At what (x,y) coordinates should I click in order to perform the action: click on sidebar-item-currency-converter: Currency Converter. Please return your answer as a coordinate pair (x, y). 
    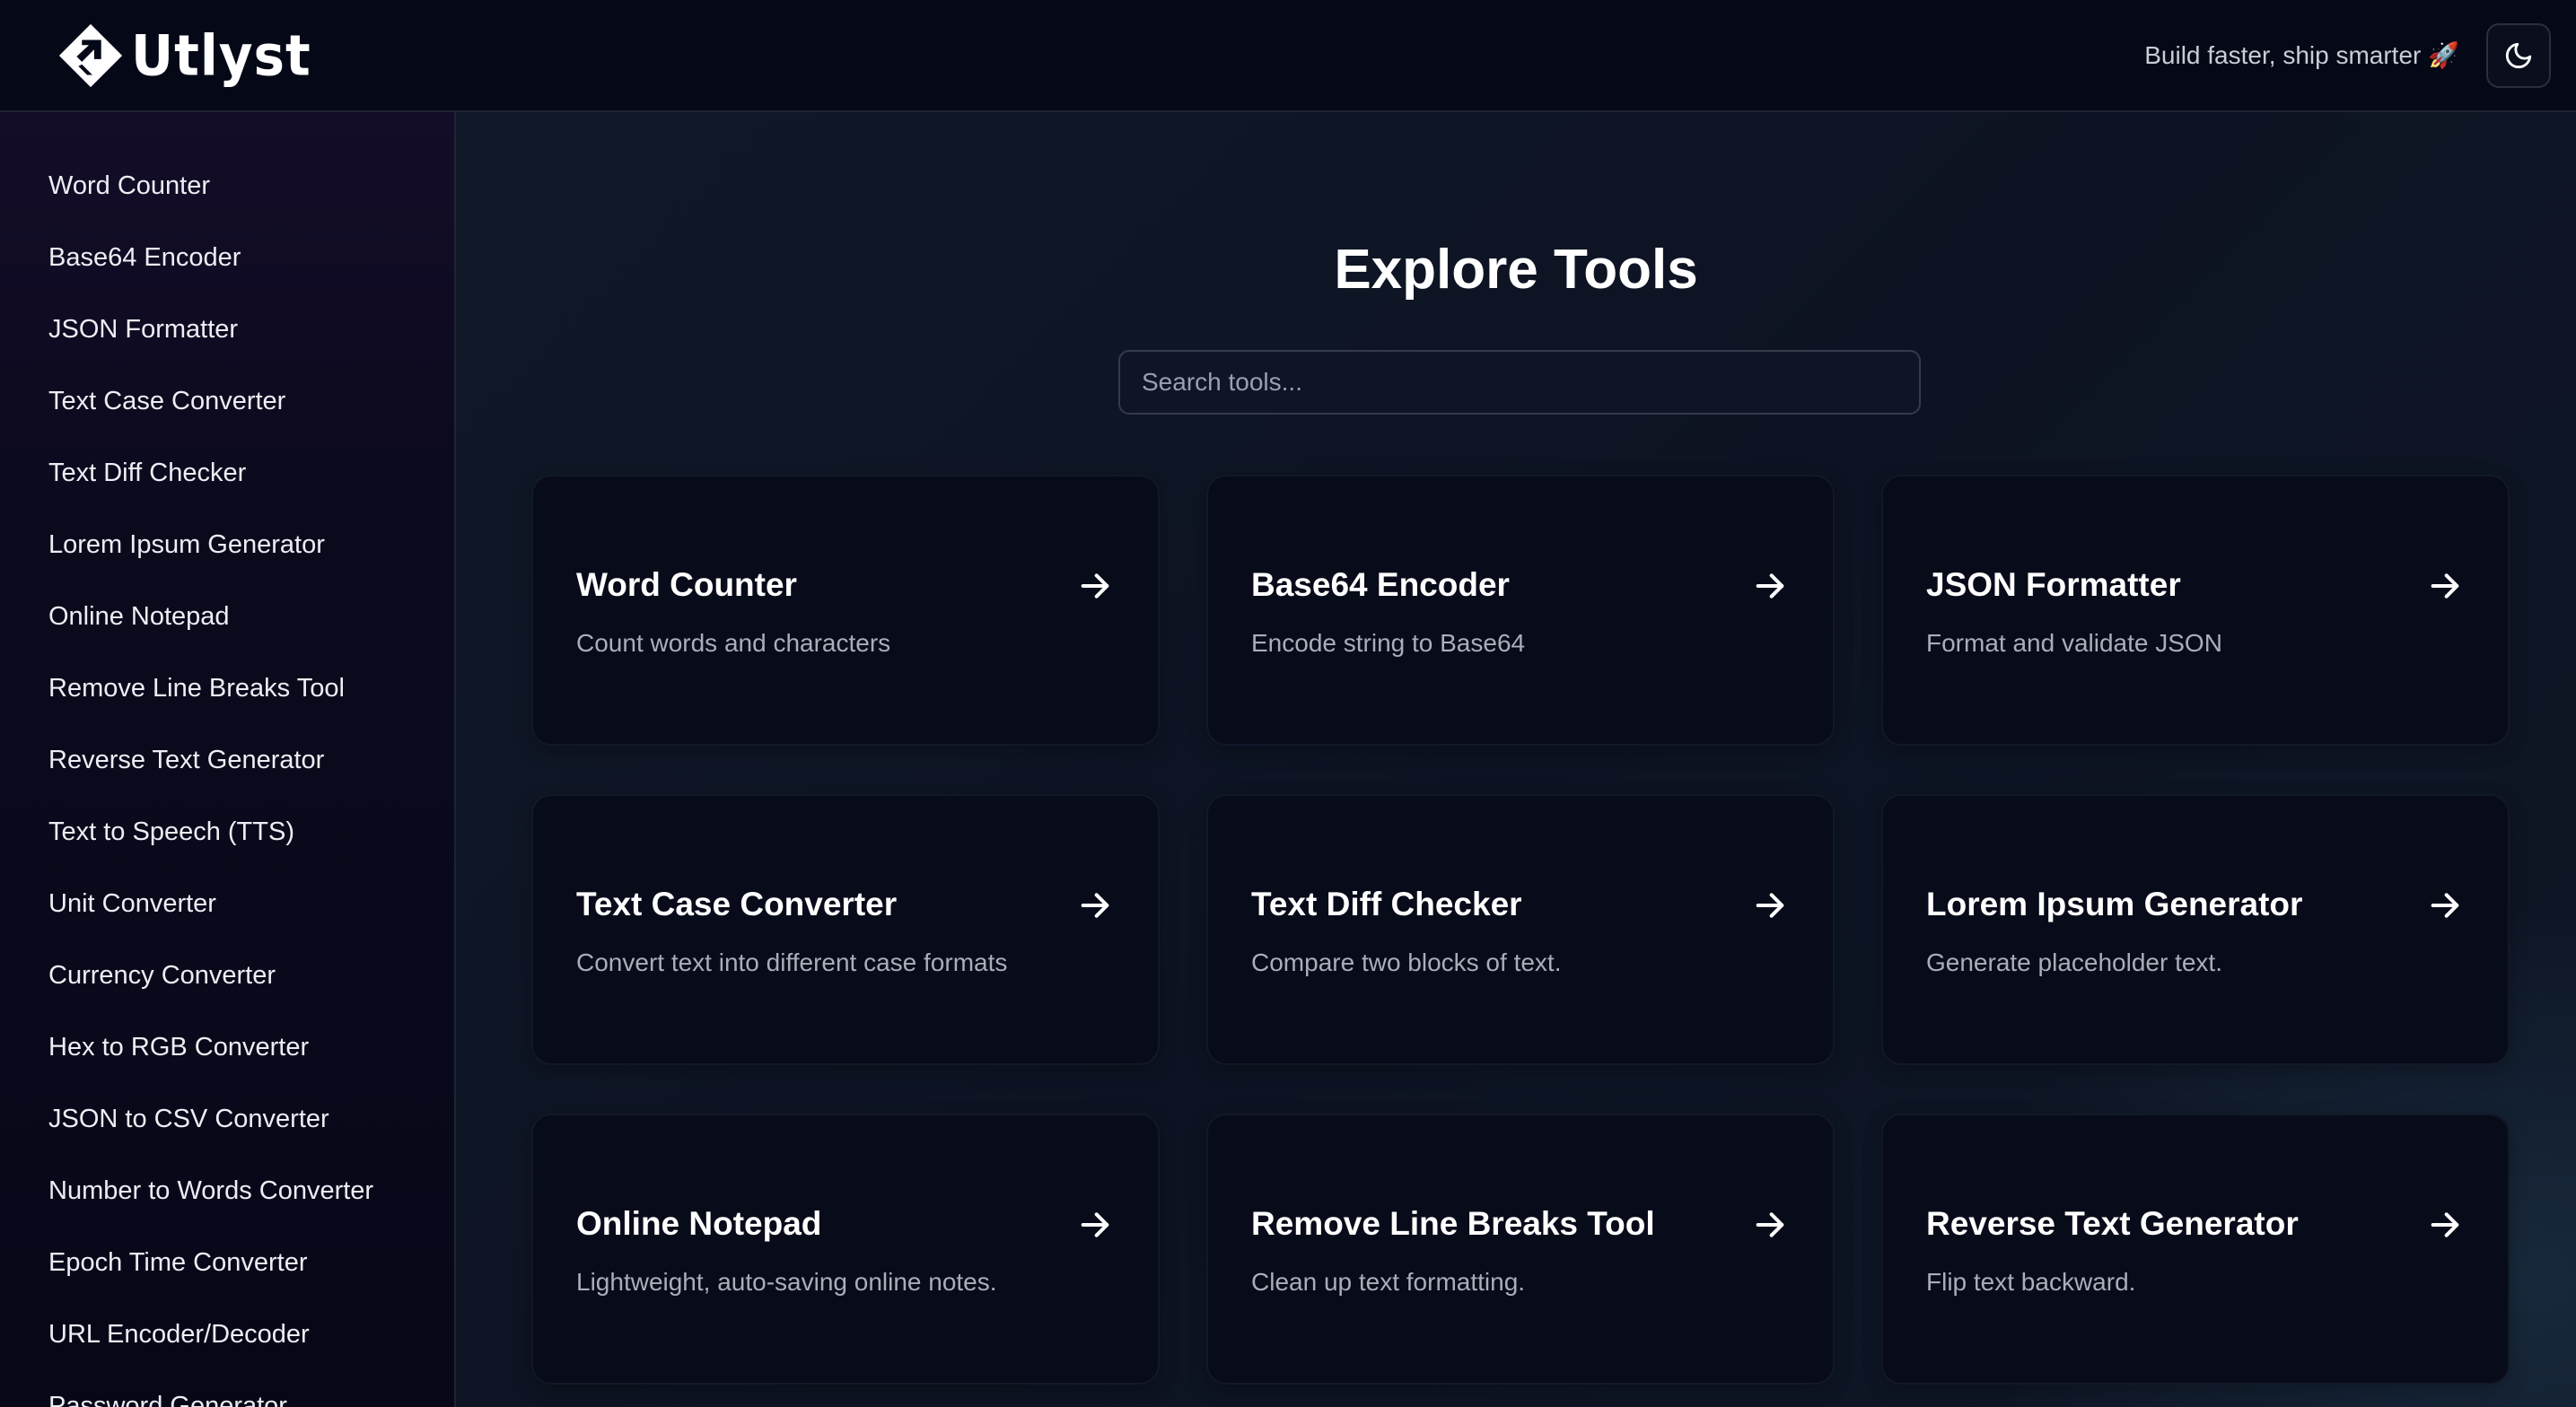
    Looking at the image, I should click on (227, 975).